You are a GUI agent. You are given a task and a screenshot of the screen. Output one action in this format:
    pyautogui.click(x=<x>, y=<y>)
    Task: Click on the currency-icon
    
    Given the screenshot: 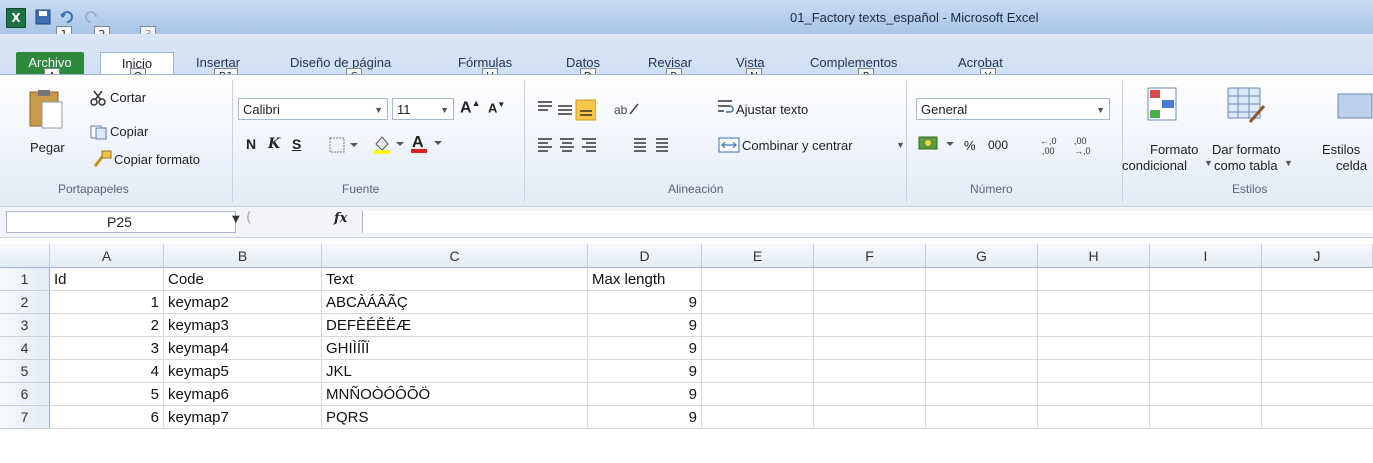 What is the action you would take?
    pyautogui.click(x=940, y=145)
    